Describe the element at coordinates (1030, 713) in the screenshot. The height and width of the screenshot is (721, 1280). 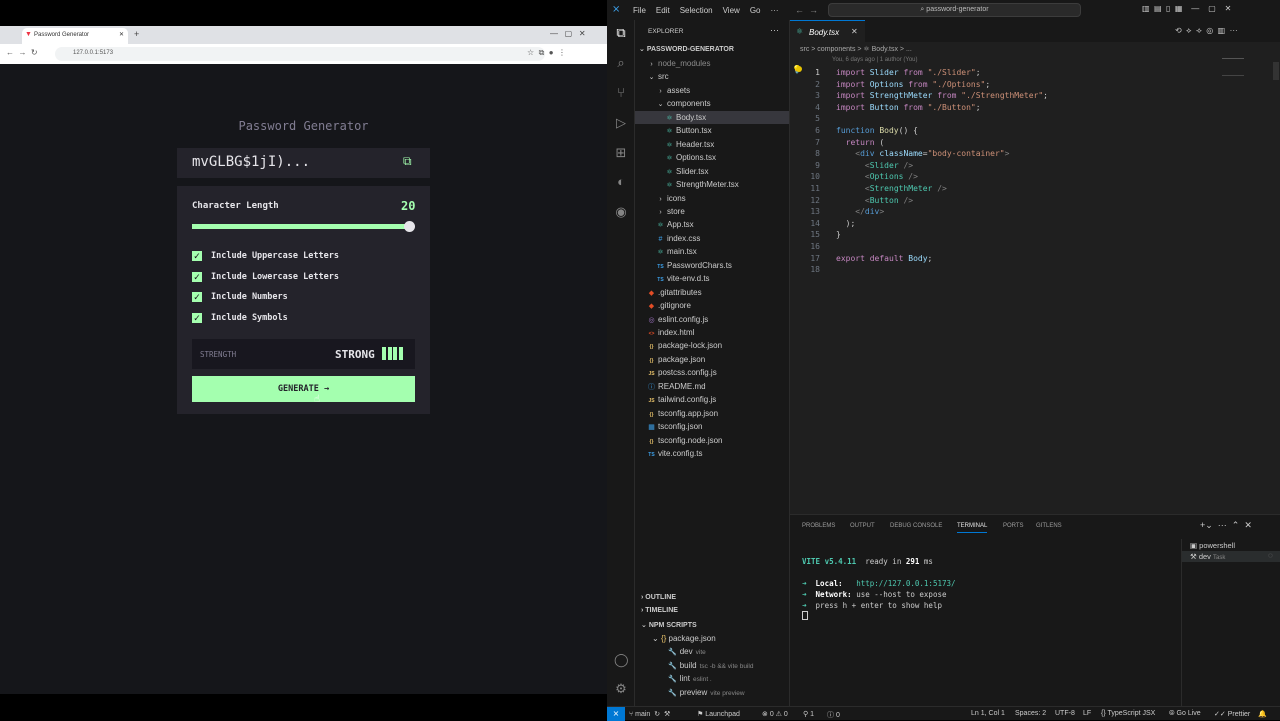
I see `indentation: Spaces: 2` at that location.